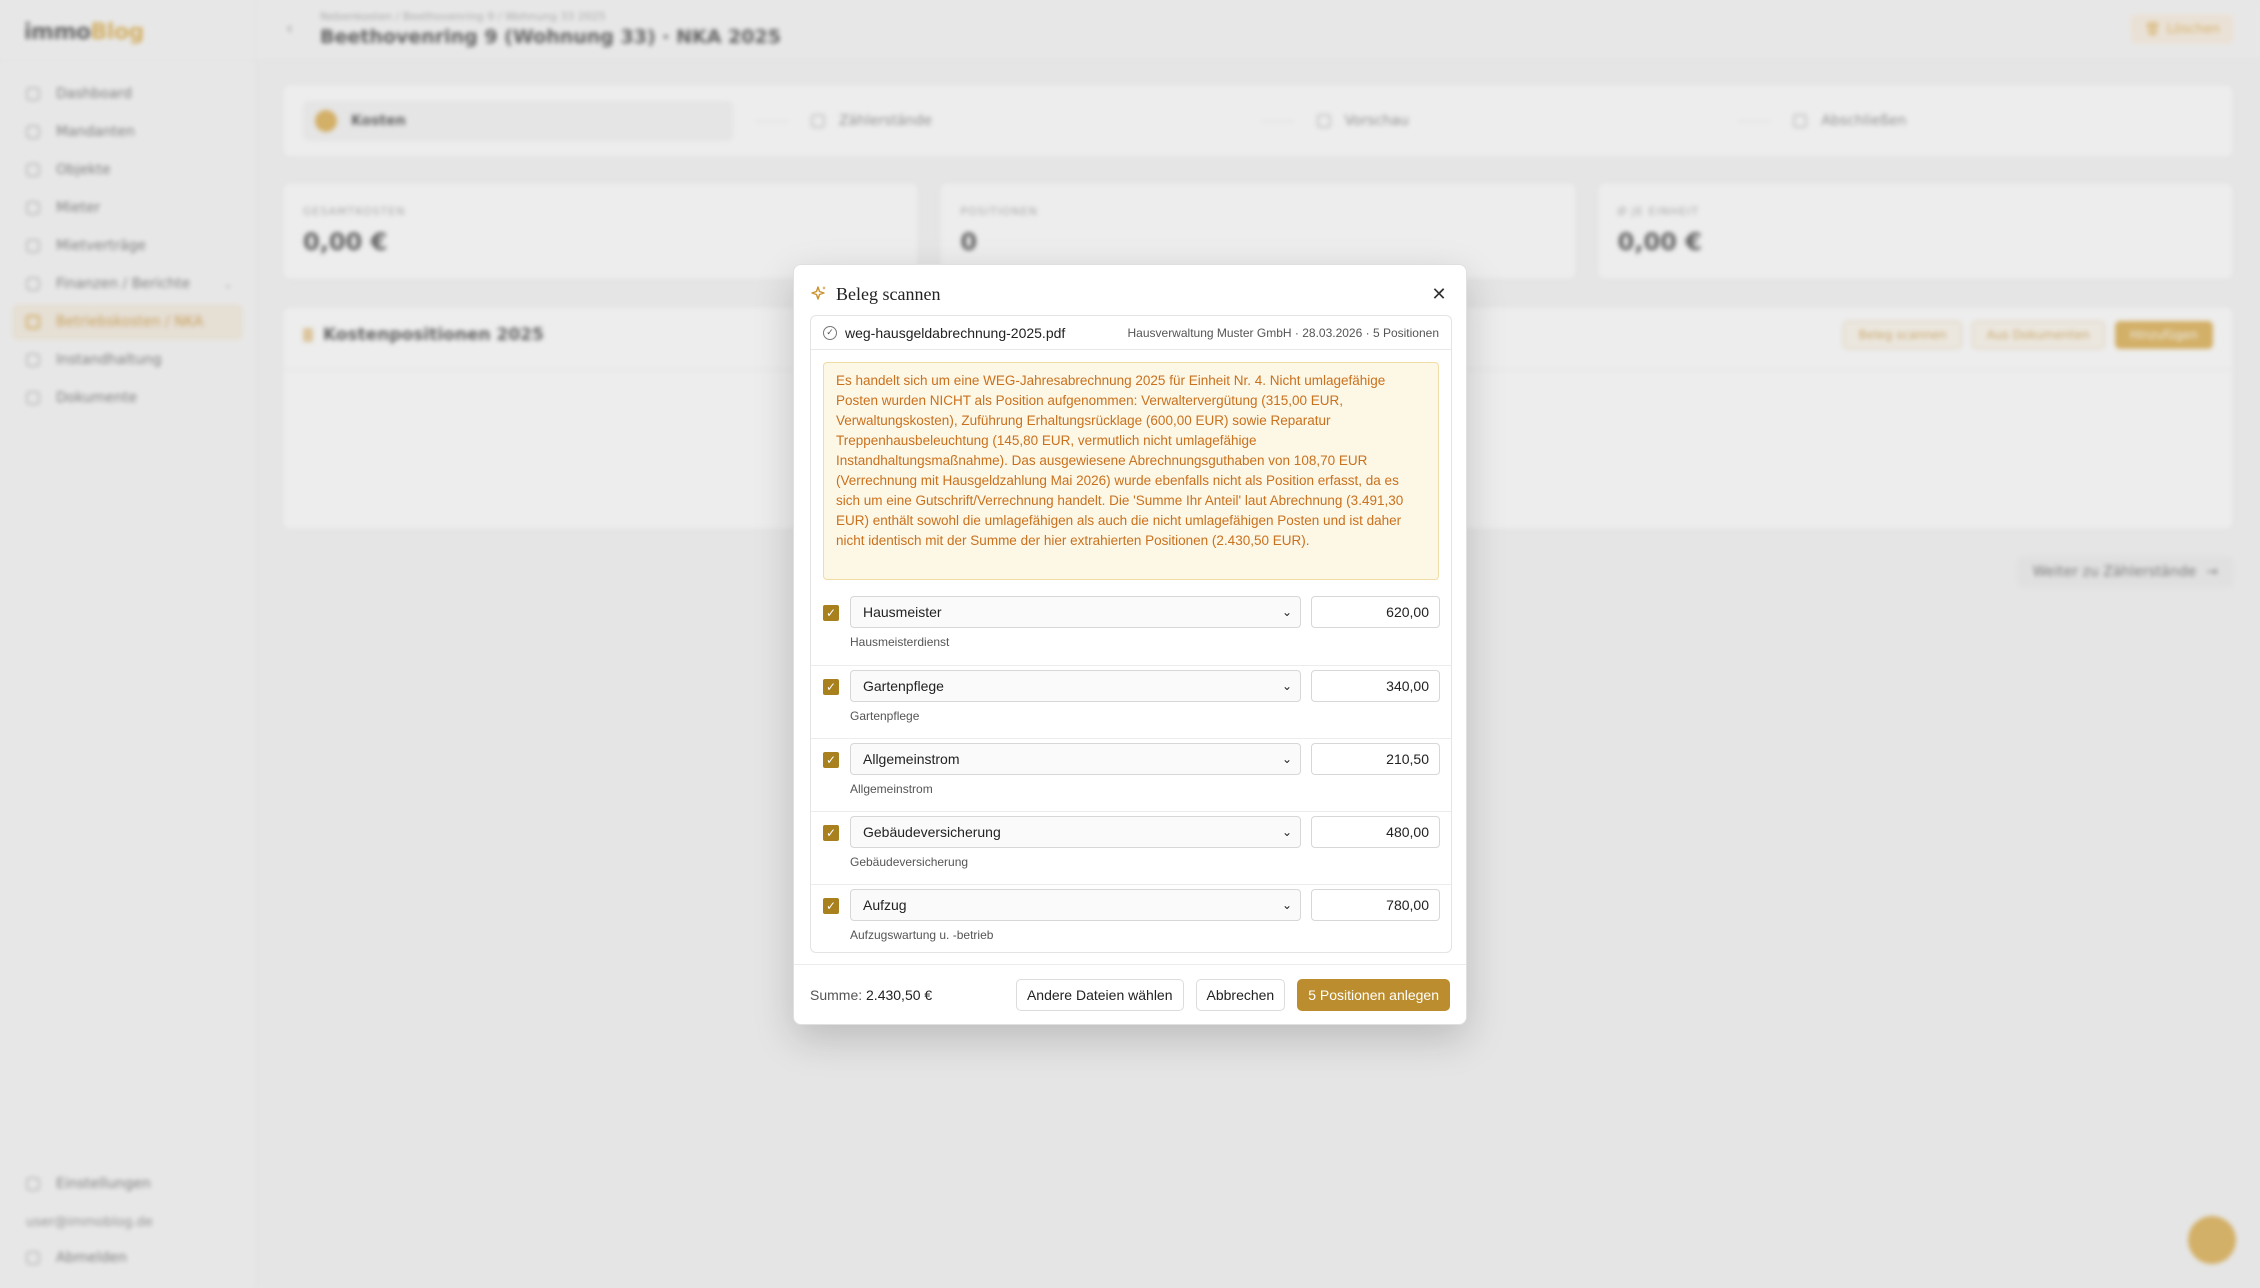 This screenshot has height=1288, width=2260. Describe the element at coordinates (1075, 832) in the screenshot. I see `category-select: Gebäudeversicherung ⌄` at that location.